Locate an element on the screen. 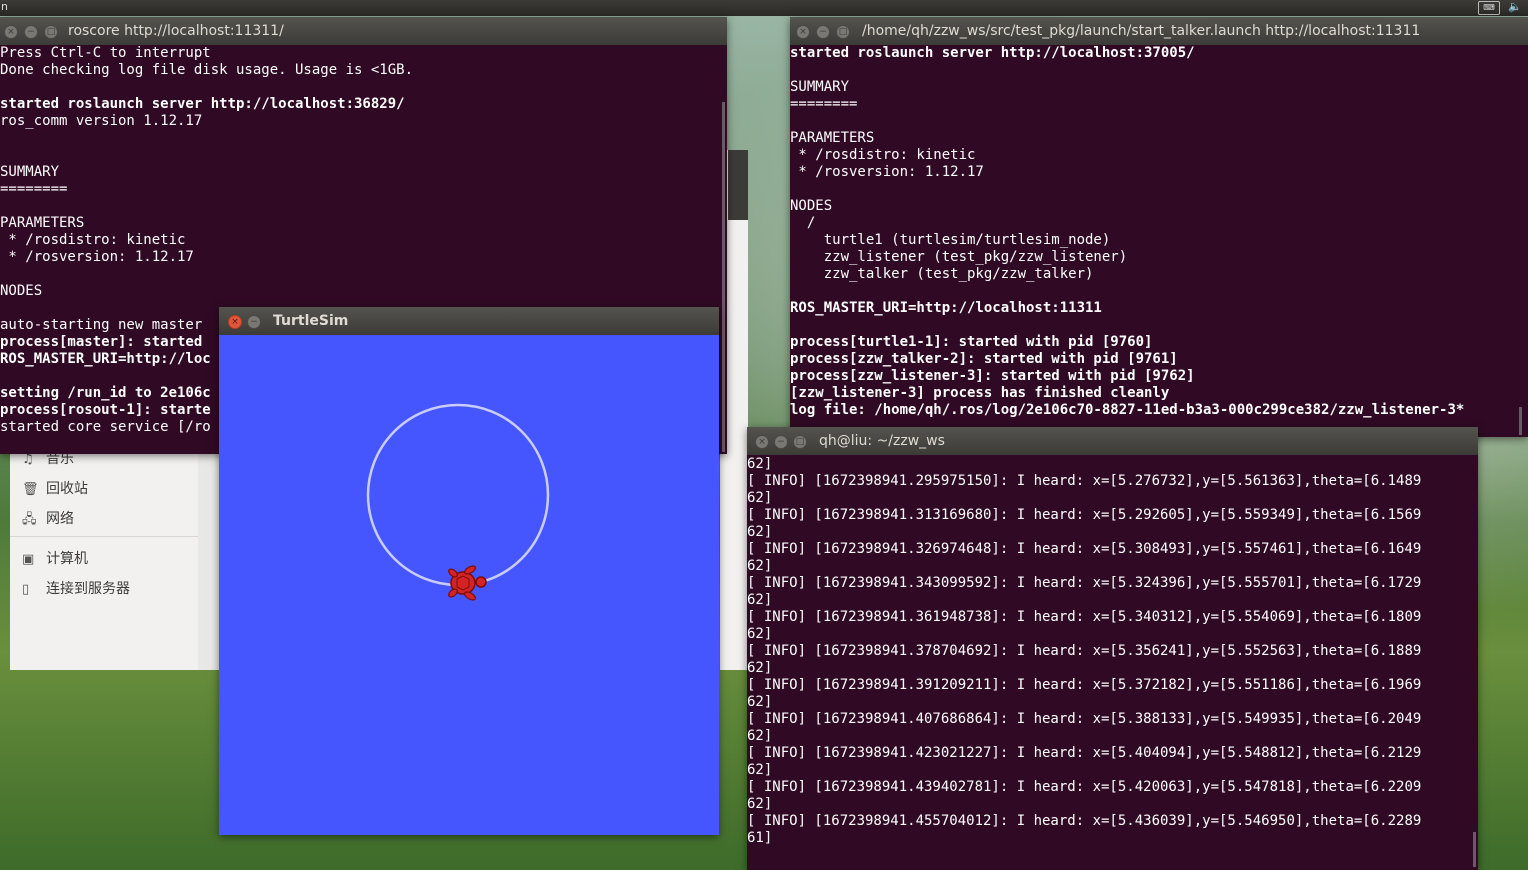 The height and width of the screenshot is (870, 1528). sidebar-item-connect-server: ▯ 连接到服务器 is located at coordinates (76, 588).